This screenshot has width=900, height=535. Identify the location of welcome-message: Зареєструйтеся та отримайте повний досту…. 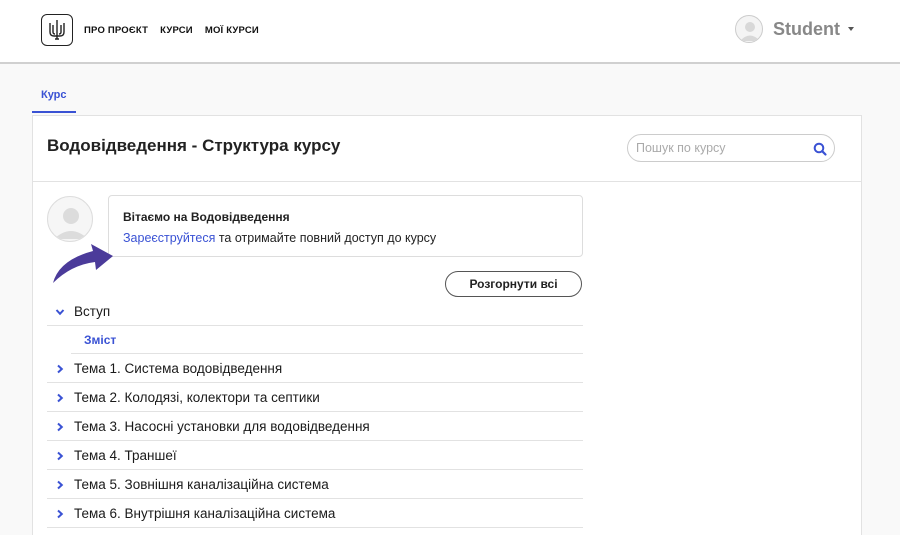
(279, 238).